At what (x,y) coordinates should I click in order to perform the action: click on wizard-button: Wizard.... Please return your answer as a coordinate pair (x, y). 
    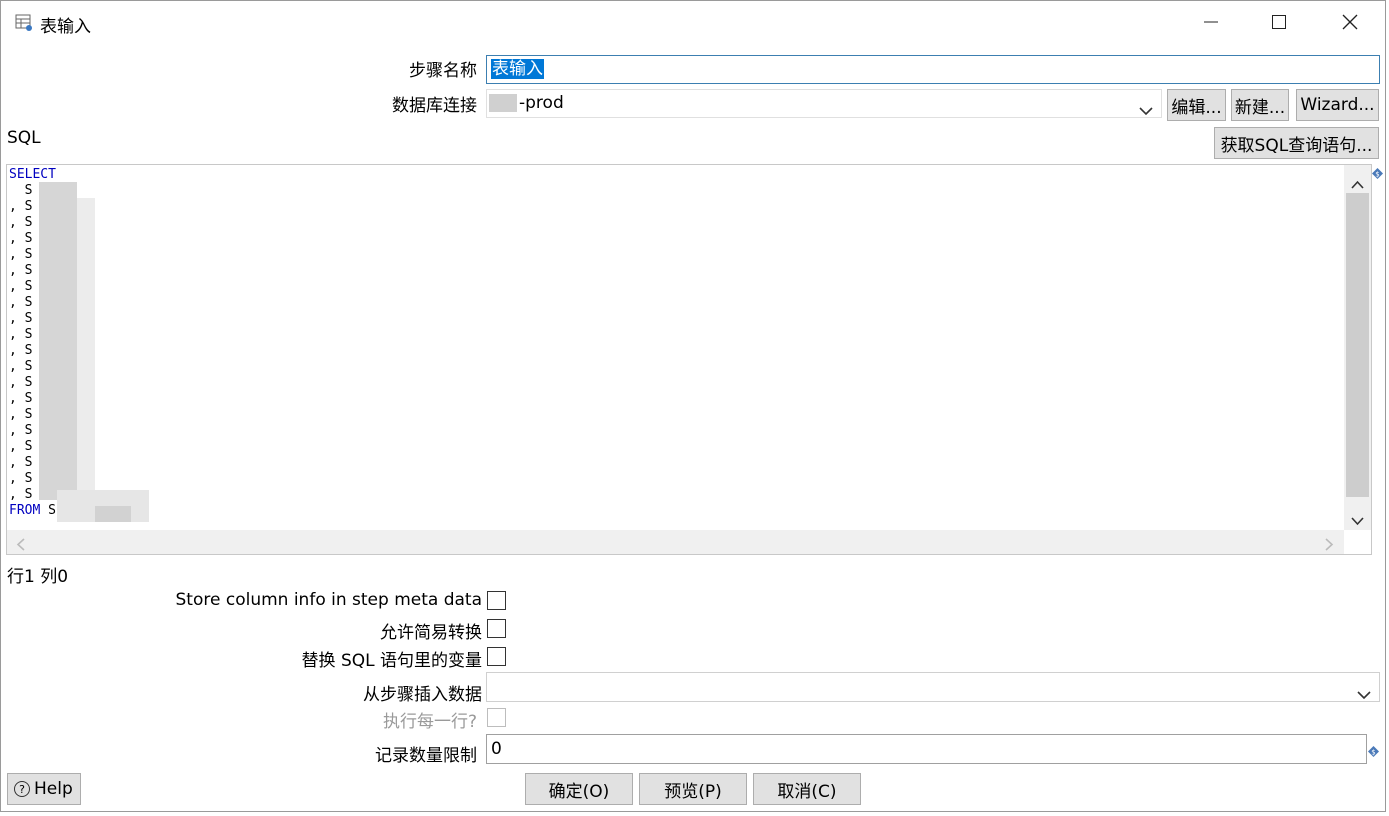
    Looking at the image, I should click on (1337, 105).